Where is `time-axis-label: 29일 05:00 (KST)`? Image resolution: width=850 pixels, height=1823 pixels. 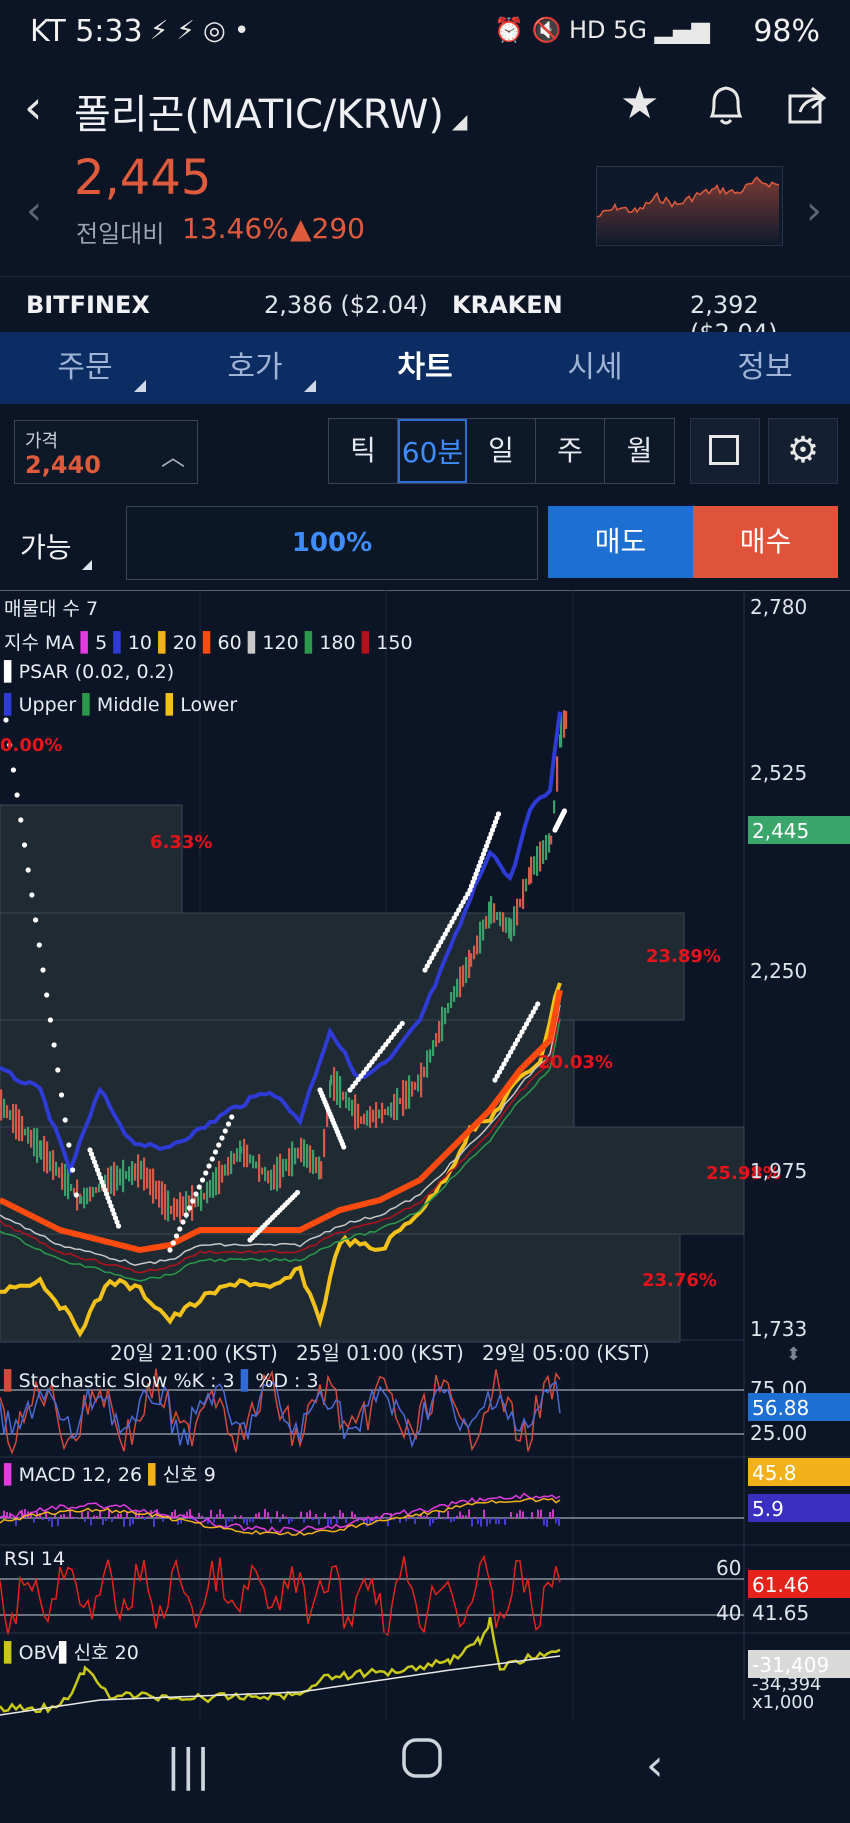
time-axis-label: 29일 05:00 (KST) is located at coordinates (566, 1353).